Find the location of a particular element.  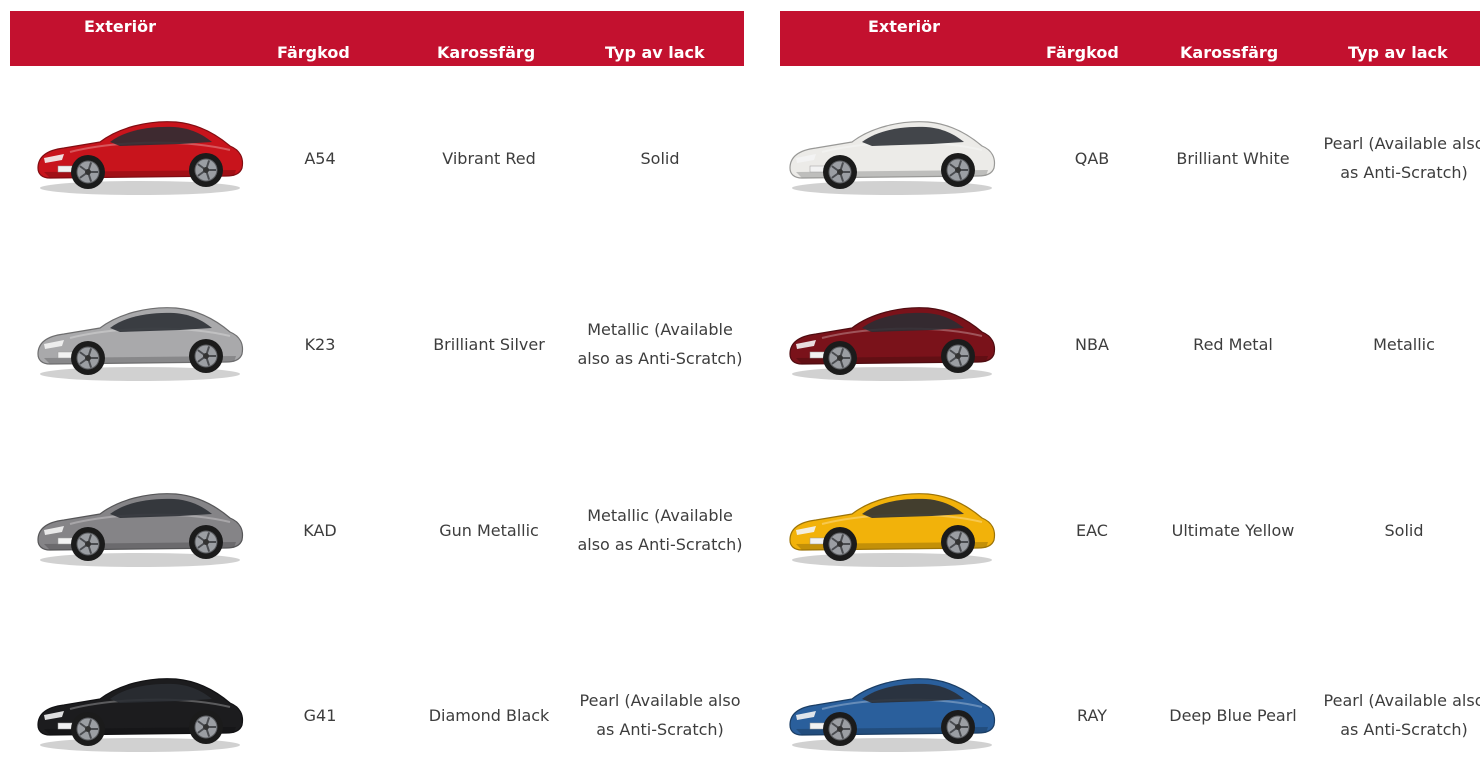

color-code: KAD is located at coordinates (320, 530).